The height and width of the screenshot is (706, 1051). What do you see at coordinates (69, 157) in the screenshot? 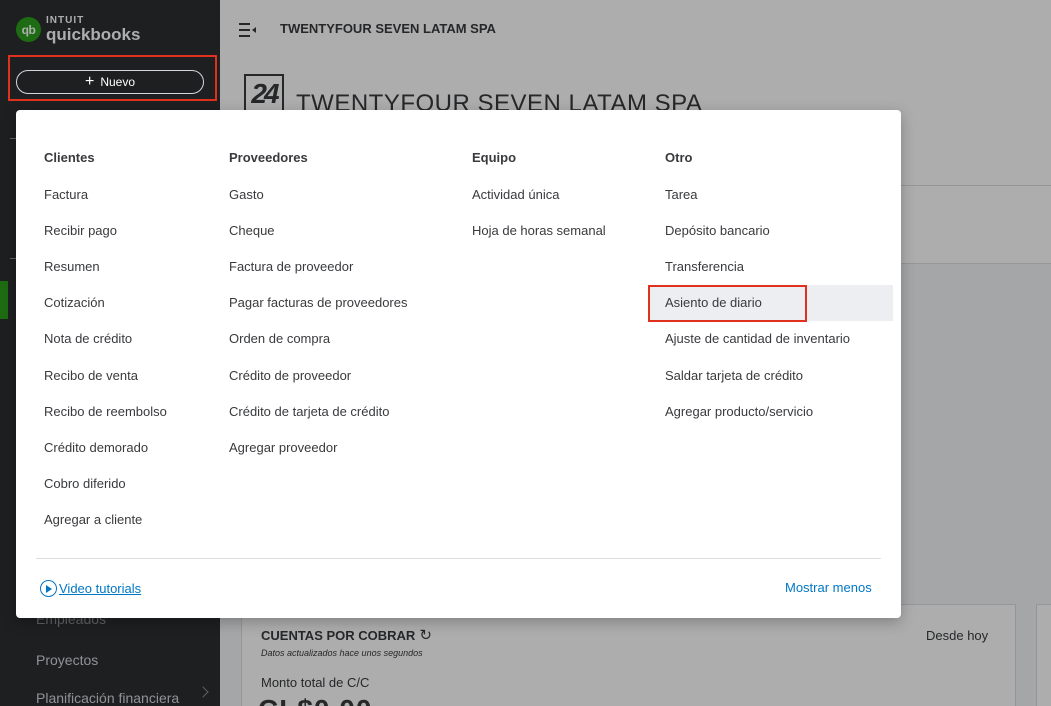
I see `menu-column-heading: Clientes` at bounding box center [69, 157].